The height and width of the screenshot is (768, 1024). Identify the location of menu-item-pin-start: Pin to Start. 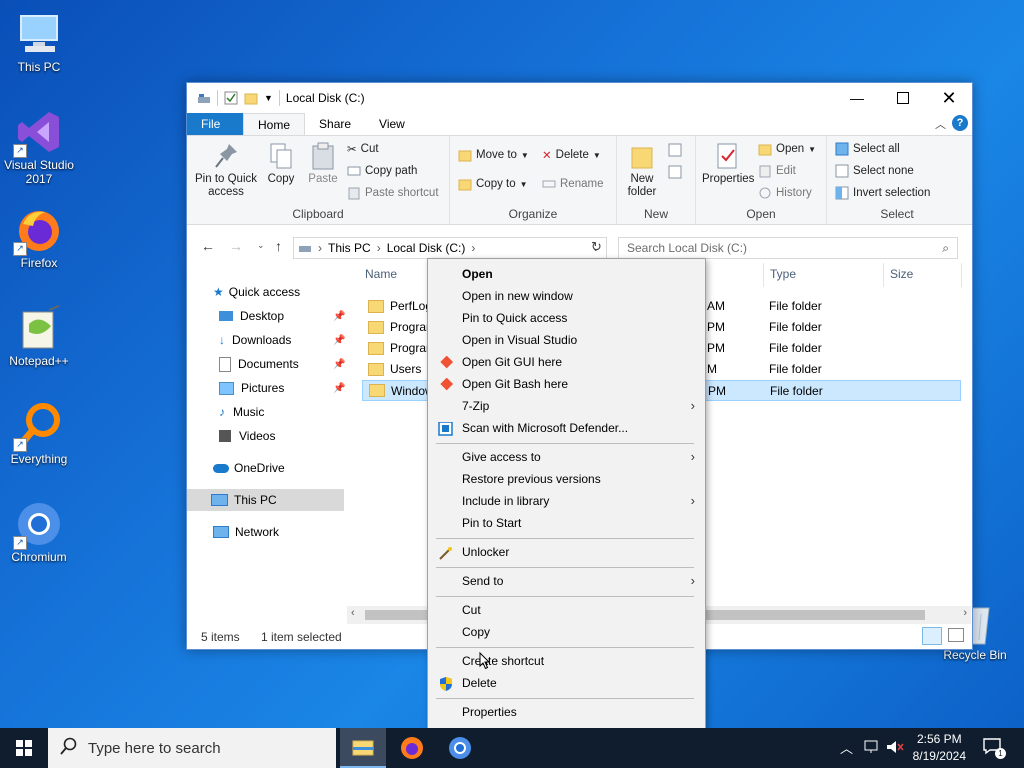
(566, 523).